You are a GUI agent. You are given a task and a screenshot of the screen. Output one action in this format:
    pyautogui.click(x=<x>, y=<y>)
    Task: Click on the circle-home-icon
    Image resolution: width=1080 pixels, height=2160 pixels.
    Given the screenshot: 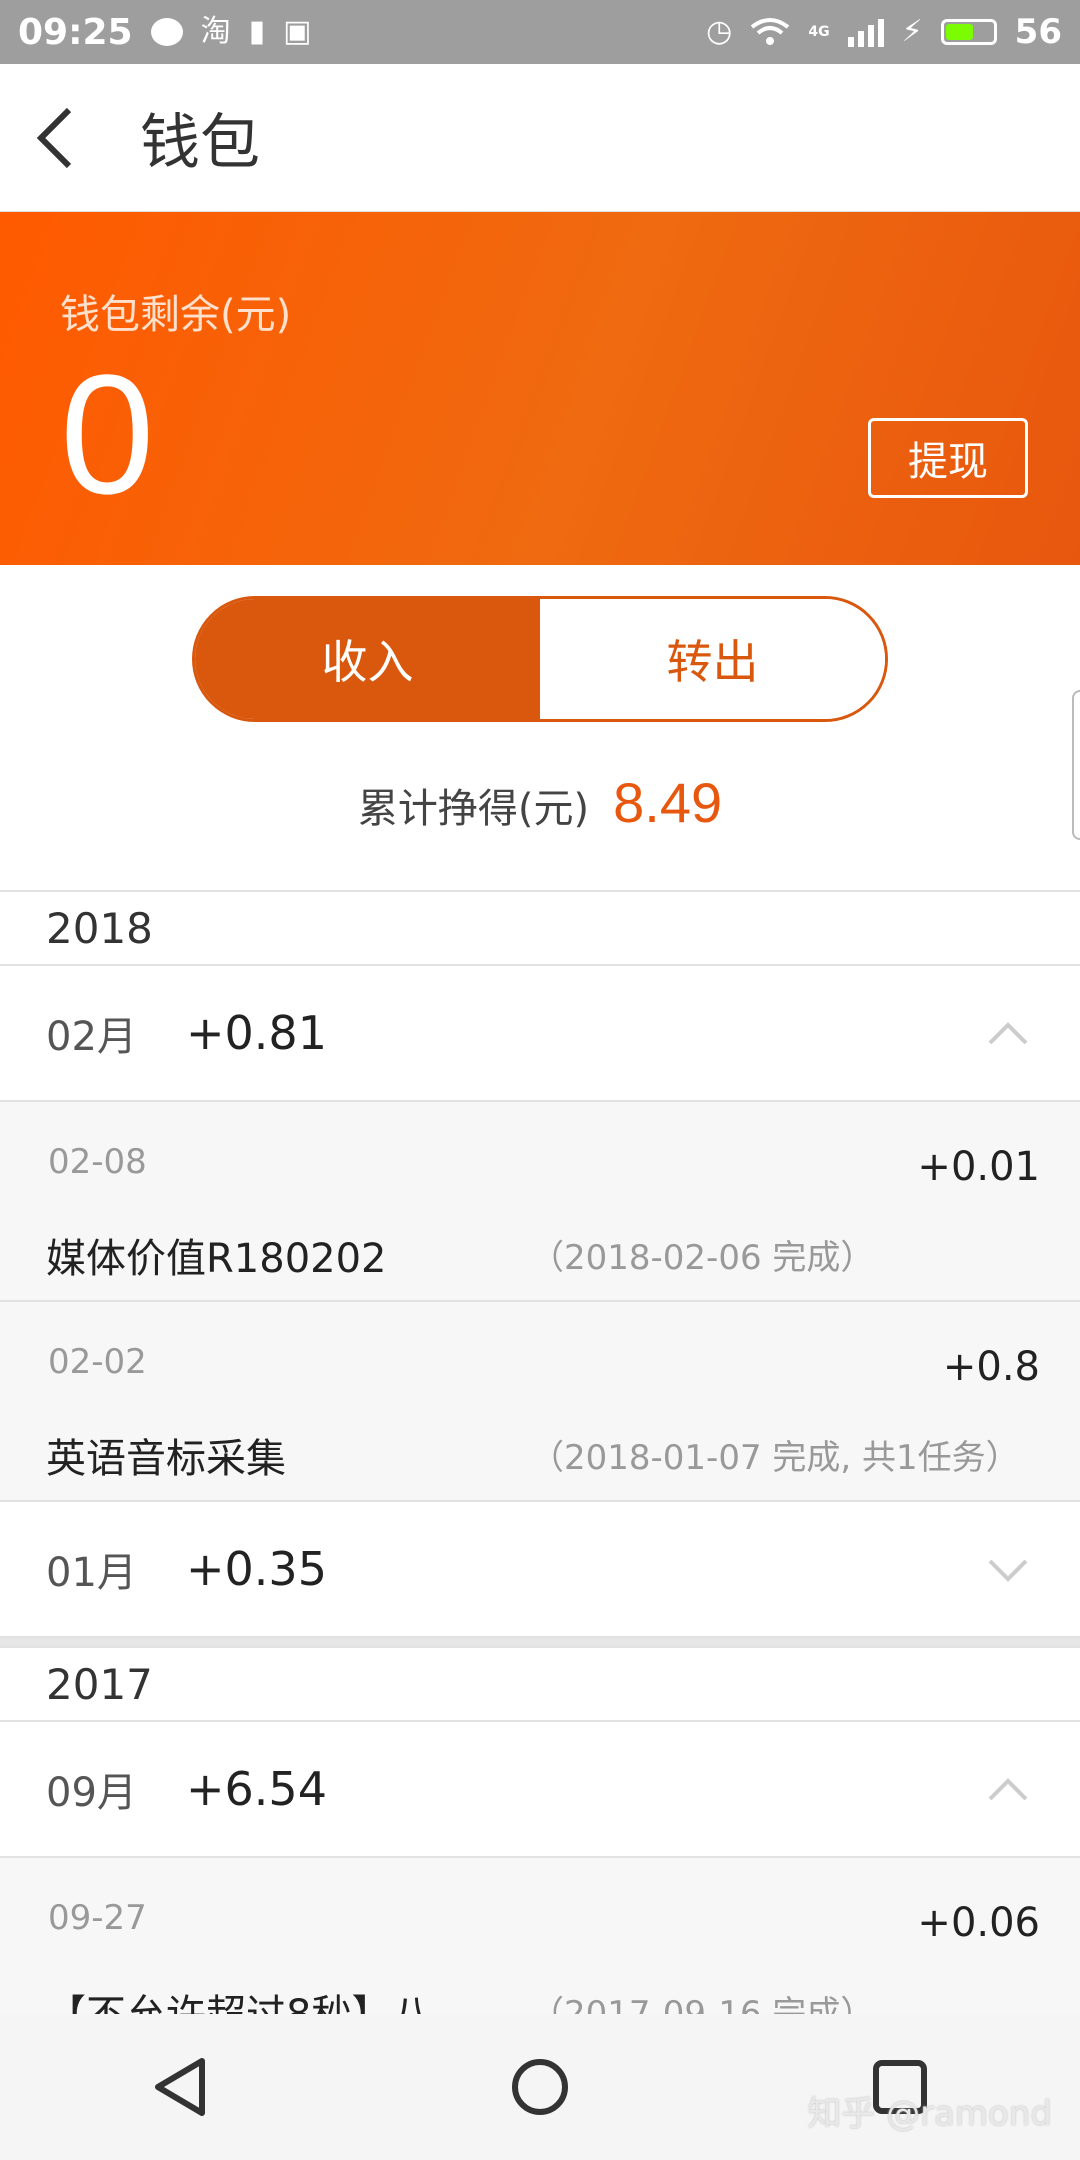 What is the action you would take?
    pyautogui.click(x=540, y=2087)
    